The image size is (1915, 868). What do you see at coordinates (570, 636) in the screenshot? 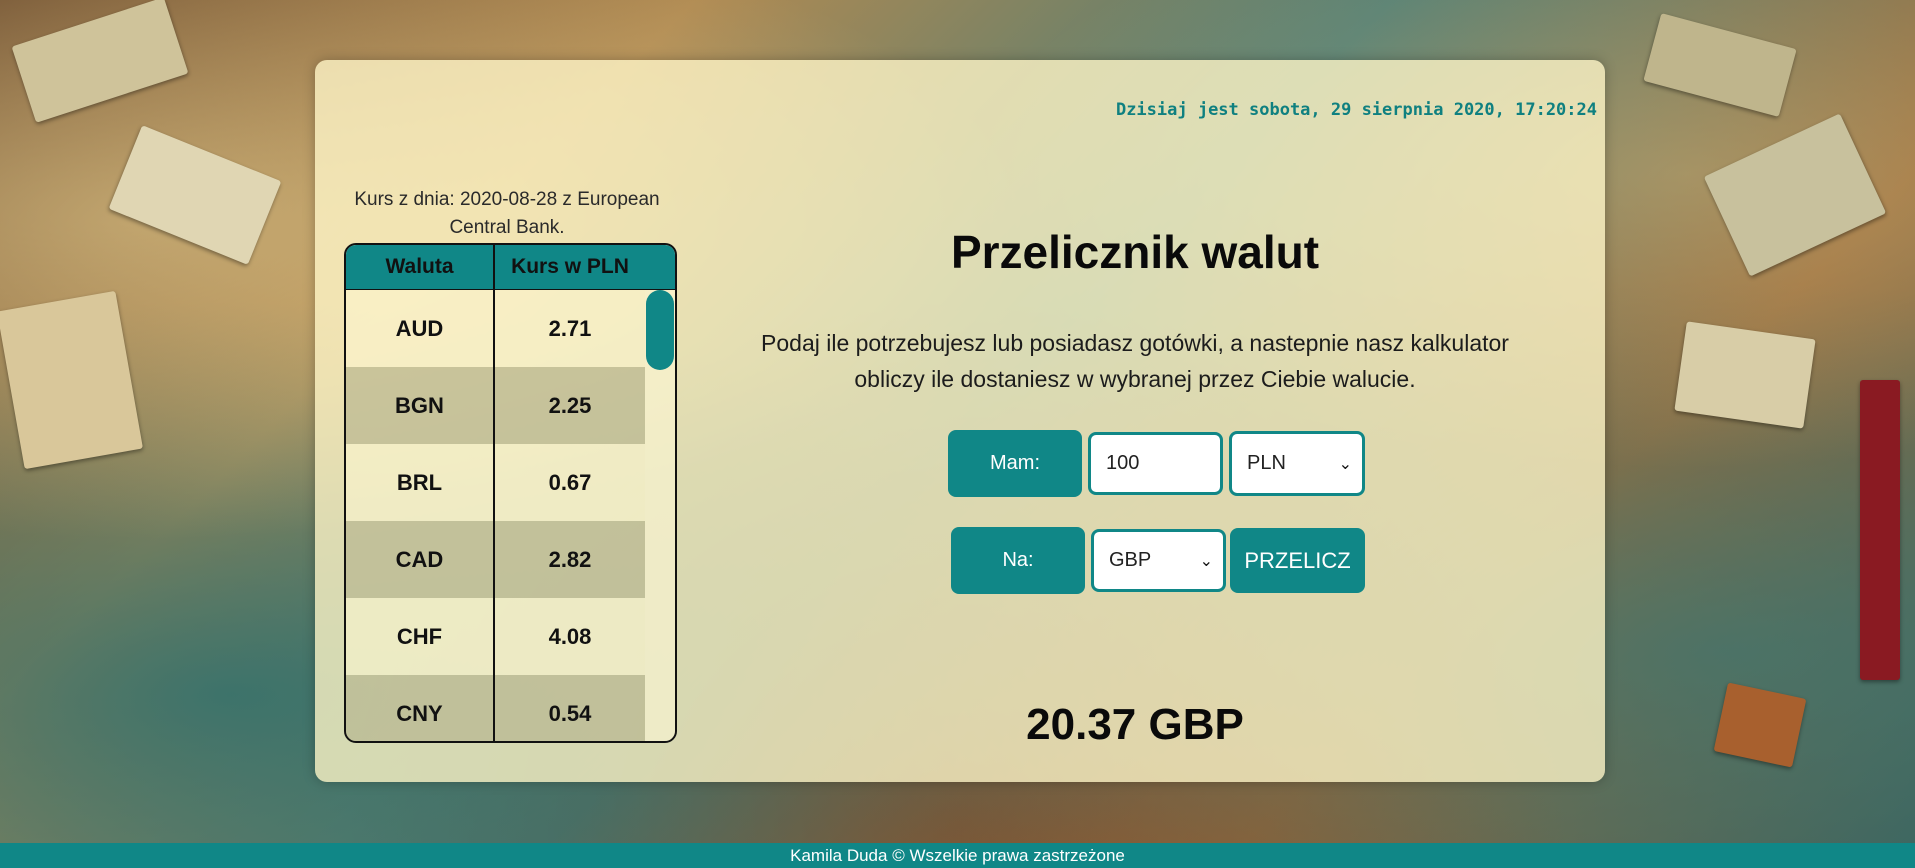
I see `currency-rate: 4.08` at bounding box center [570, 636].